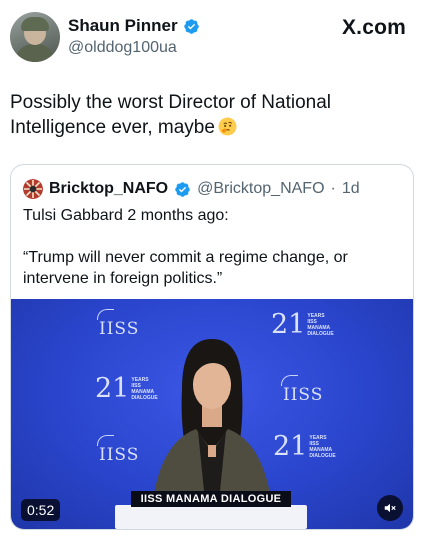 This screenshot has height=545, width=422. I want to click on quoted-tweet-header: Bricktop_NAFO @Bricktop_NAFO · 1d, so click(191, 189).